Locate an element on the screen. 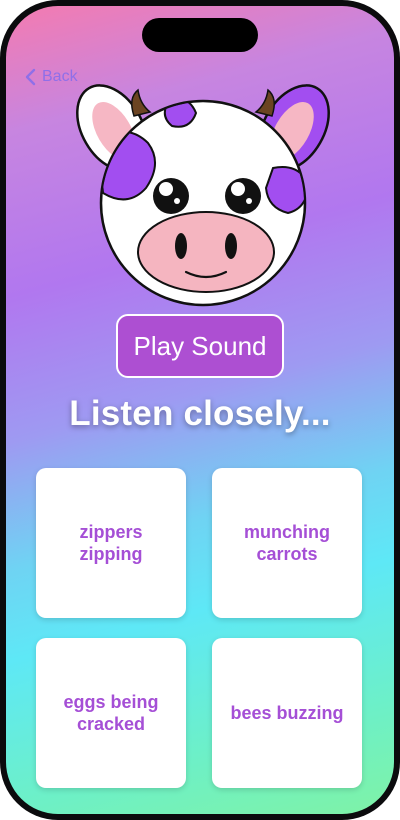 Image resolution: width=400 pixels, height=820 pixels. cow-right-nostril is located at coordinates (231, 246).